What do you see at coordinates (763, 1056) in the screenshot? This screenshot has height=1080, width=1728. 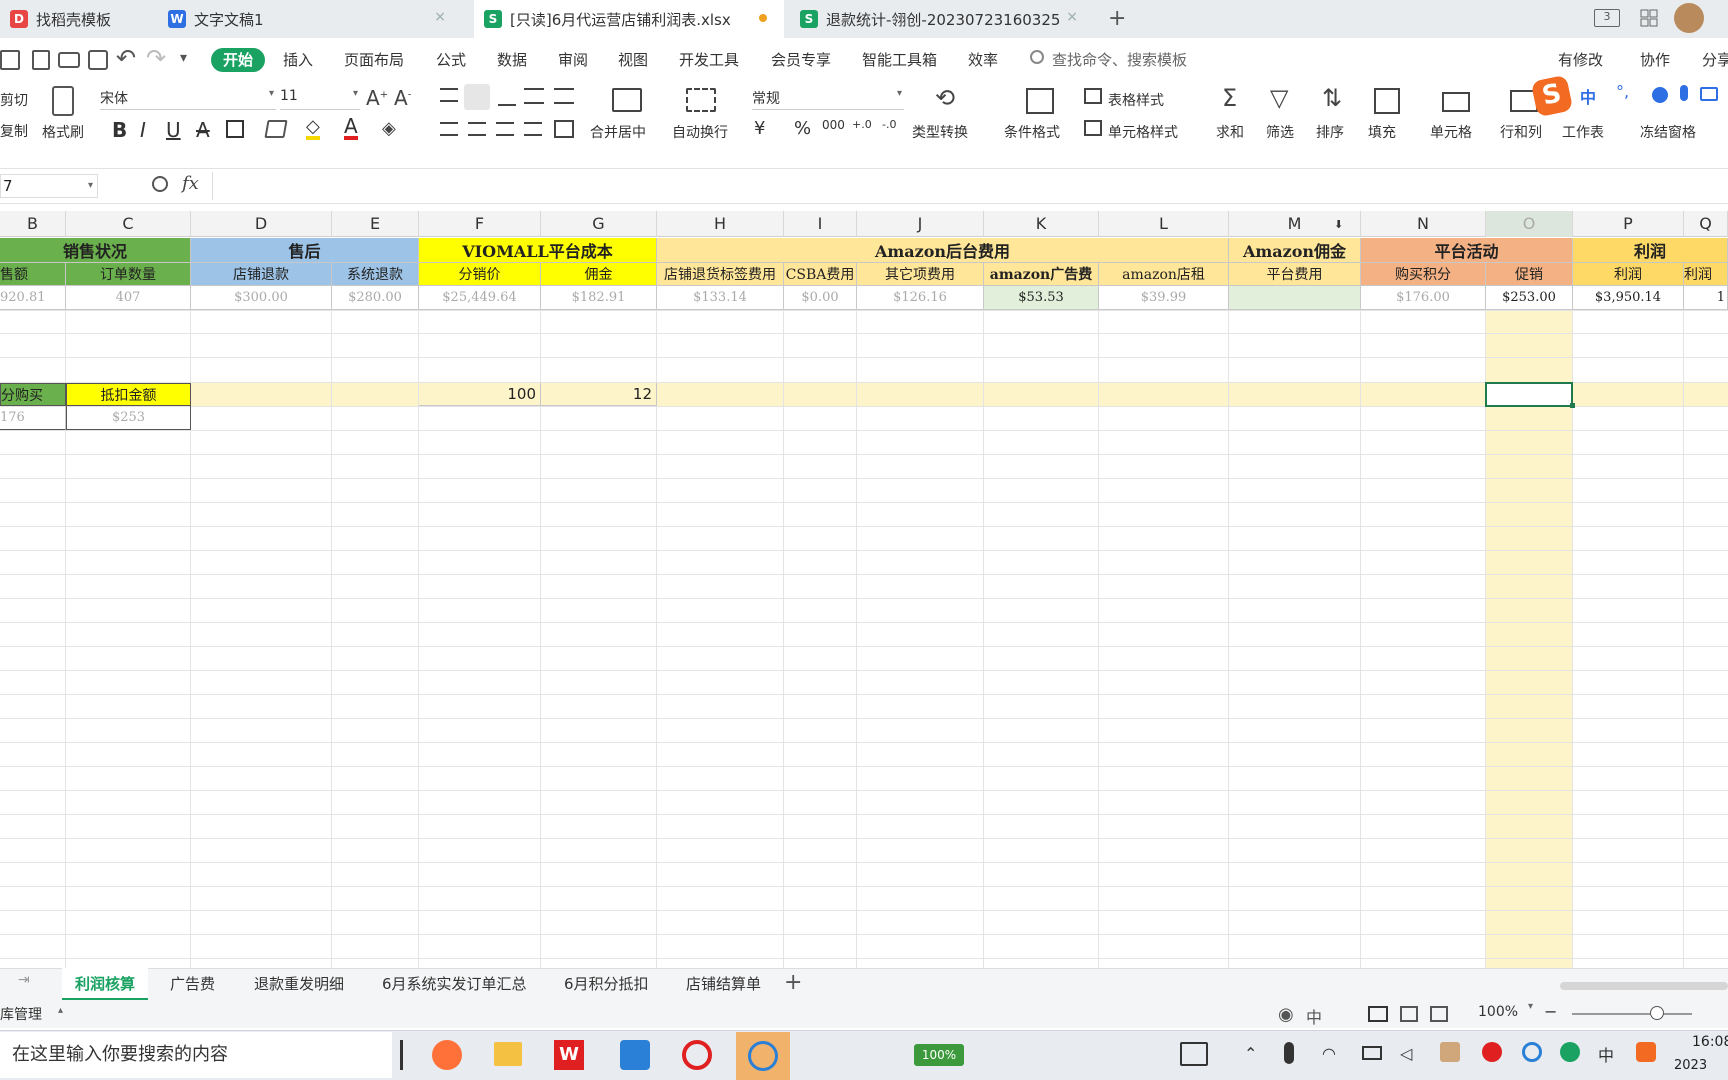 I see `active-taskbar-app` at bounding box center [763, 1056].